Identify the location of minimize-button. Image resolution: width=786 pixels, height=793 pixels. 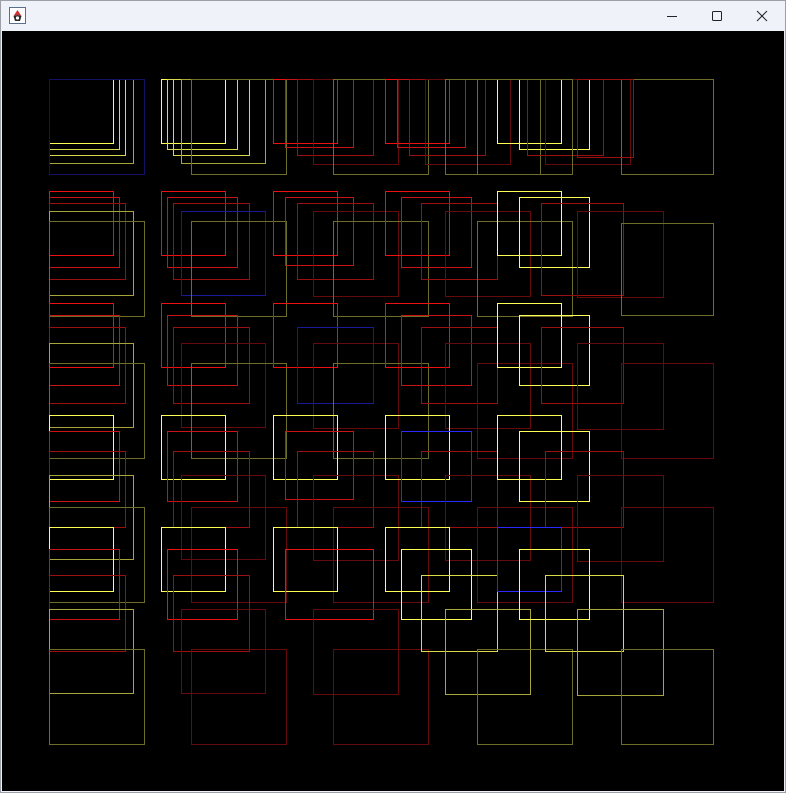
(671, 16).